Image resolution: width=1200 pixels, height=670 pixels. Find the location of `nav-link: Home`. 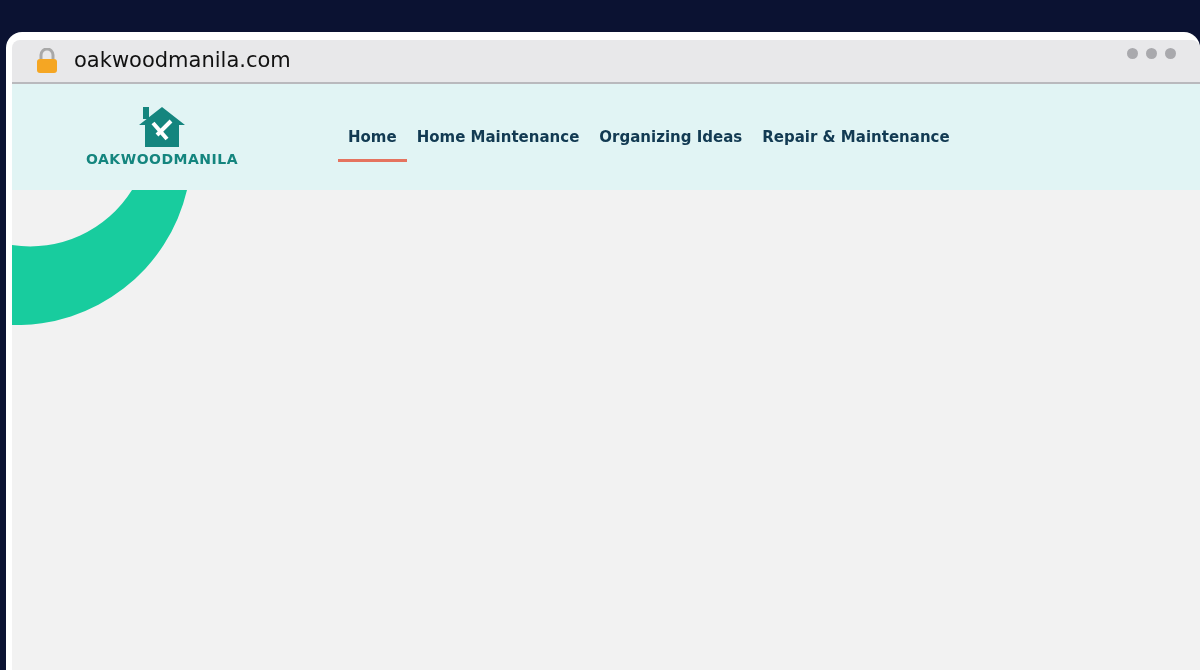

nav-link: Home is located at coordinates (372, 141).